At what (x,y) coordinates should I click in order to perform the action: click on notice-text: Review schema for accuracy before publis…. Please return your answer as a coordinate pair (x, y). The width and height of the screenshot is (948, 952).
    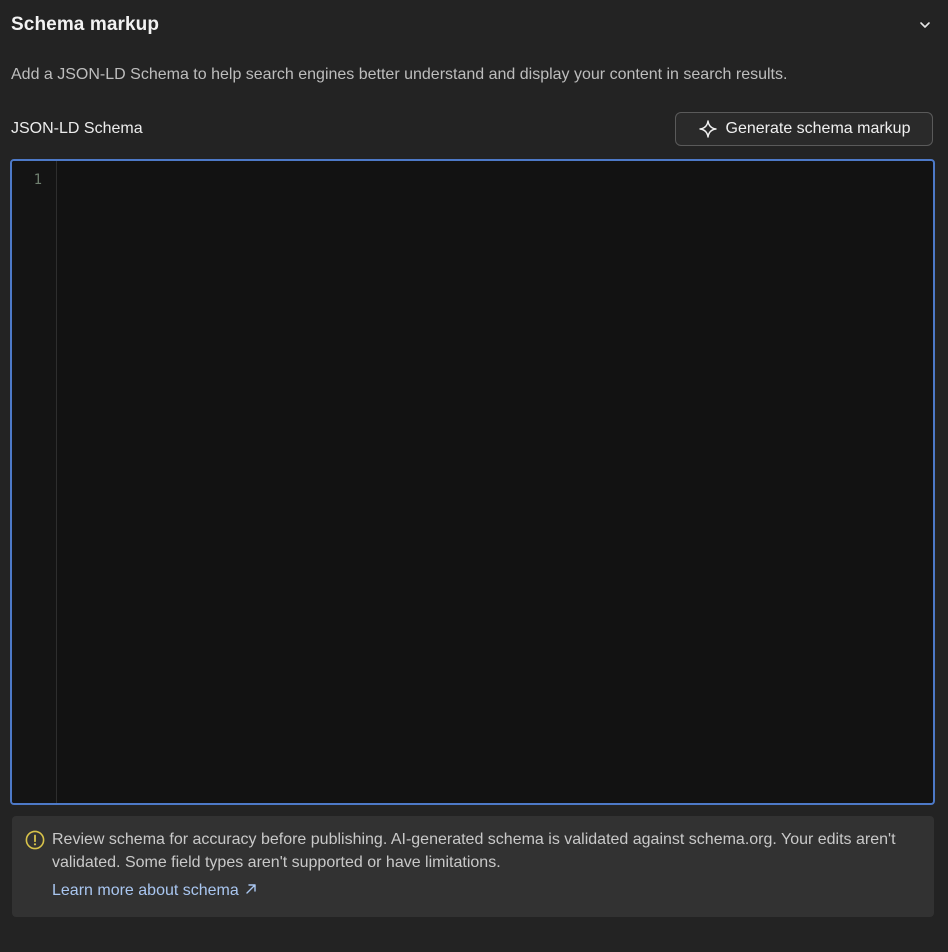
    Looking at the image, I should click on (474, 851).